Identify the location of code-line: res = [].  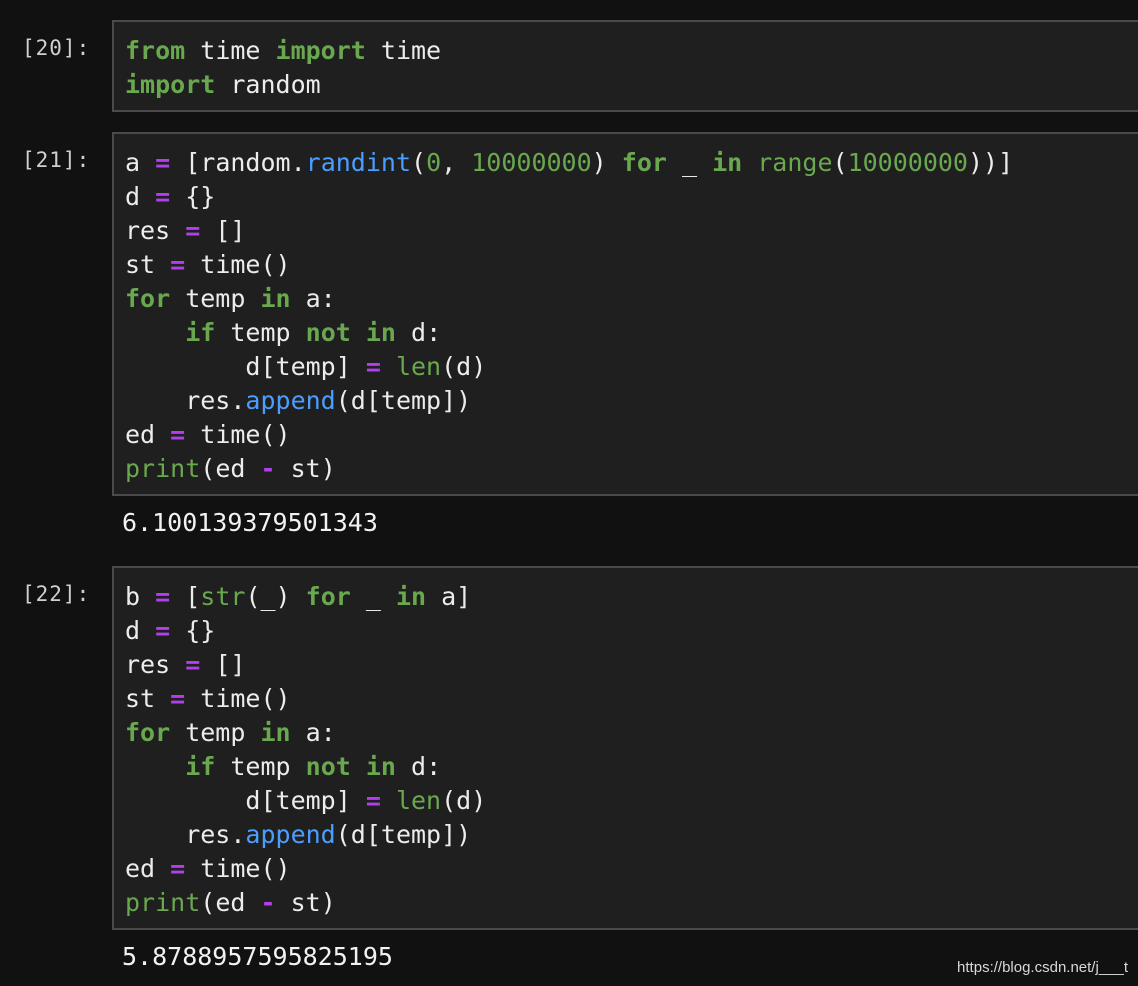
(631, 665).